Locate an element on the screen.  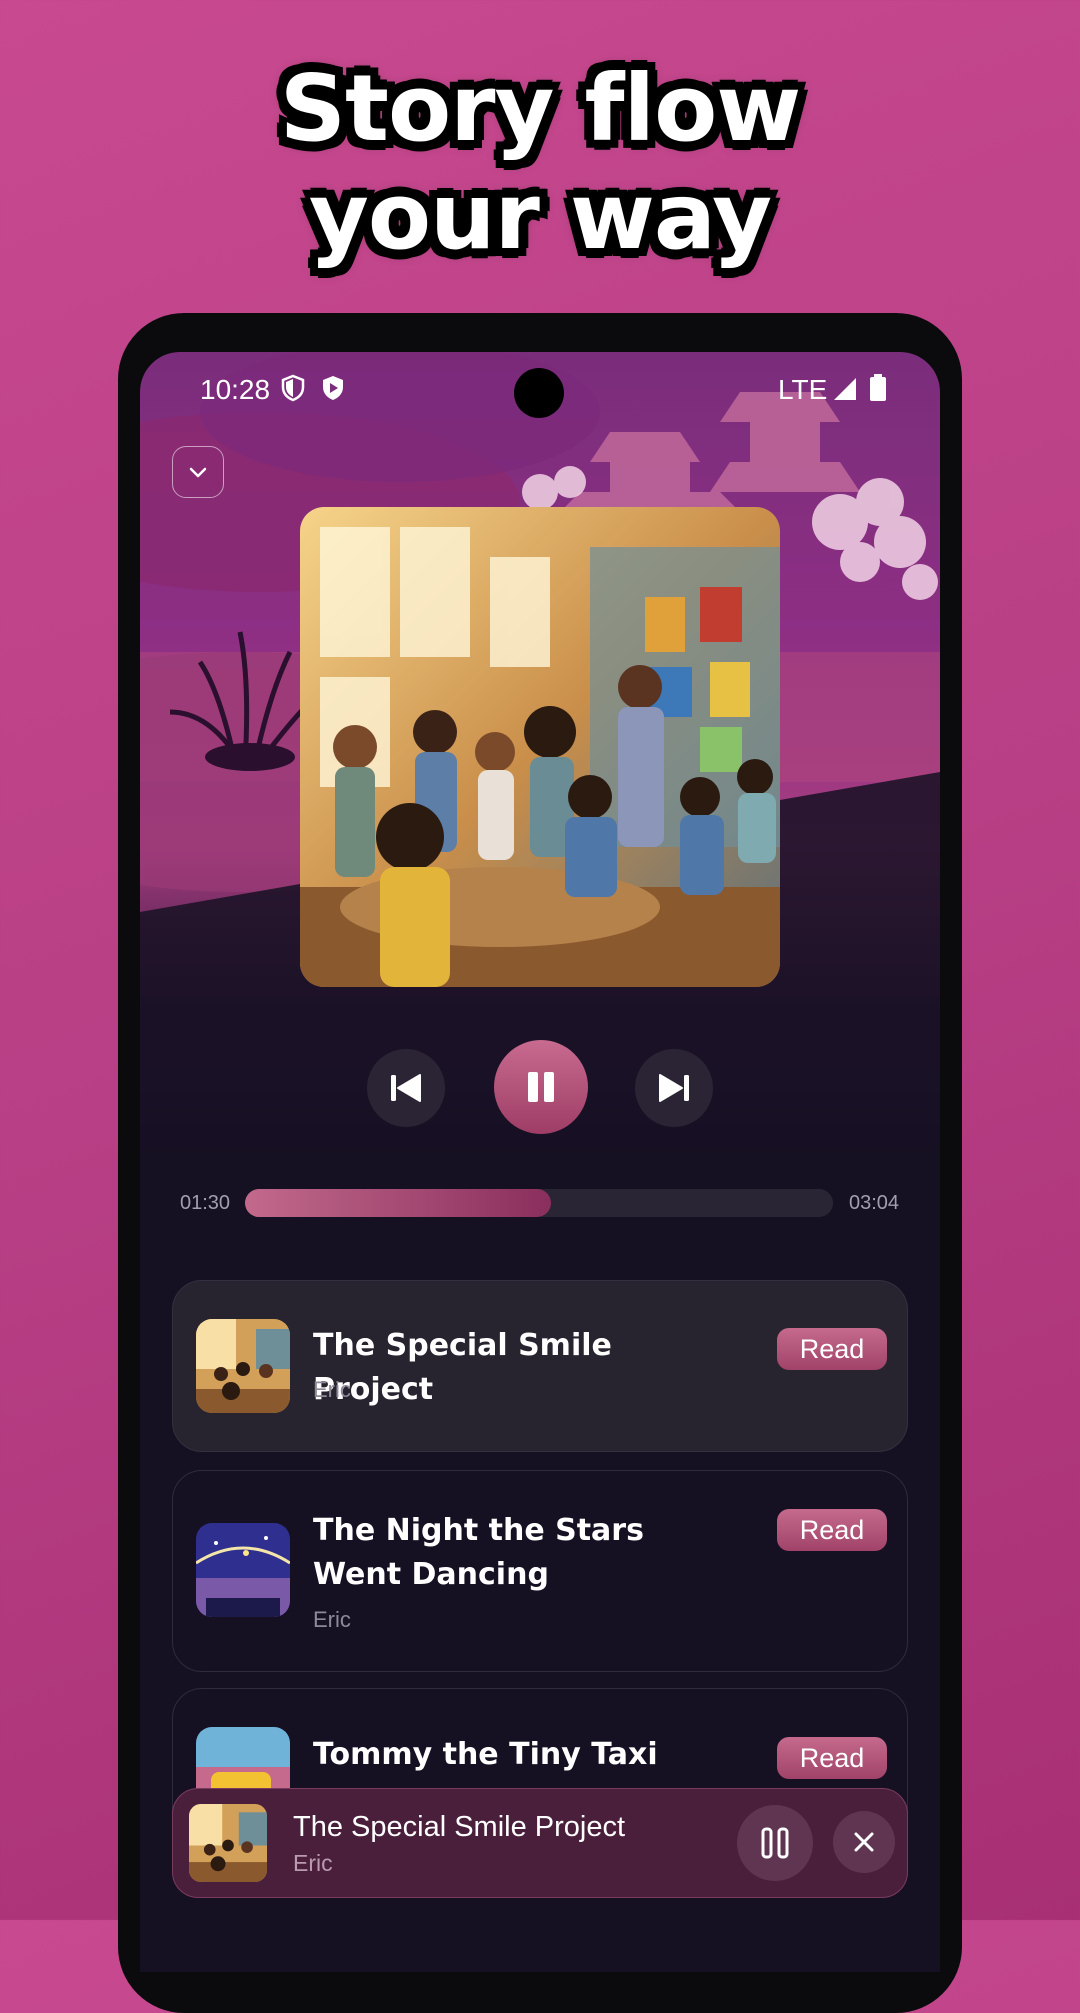
progress-fill is located at coordinates (398, 1203).